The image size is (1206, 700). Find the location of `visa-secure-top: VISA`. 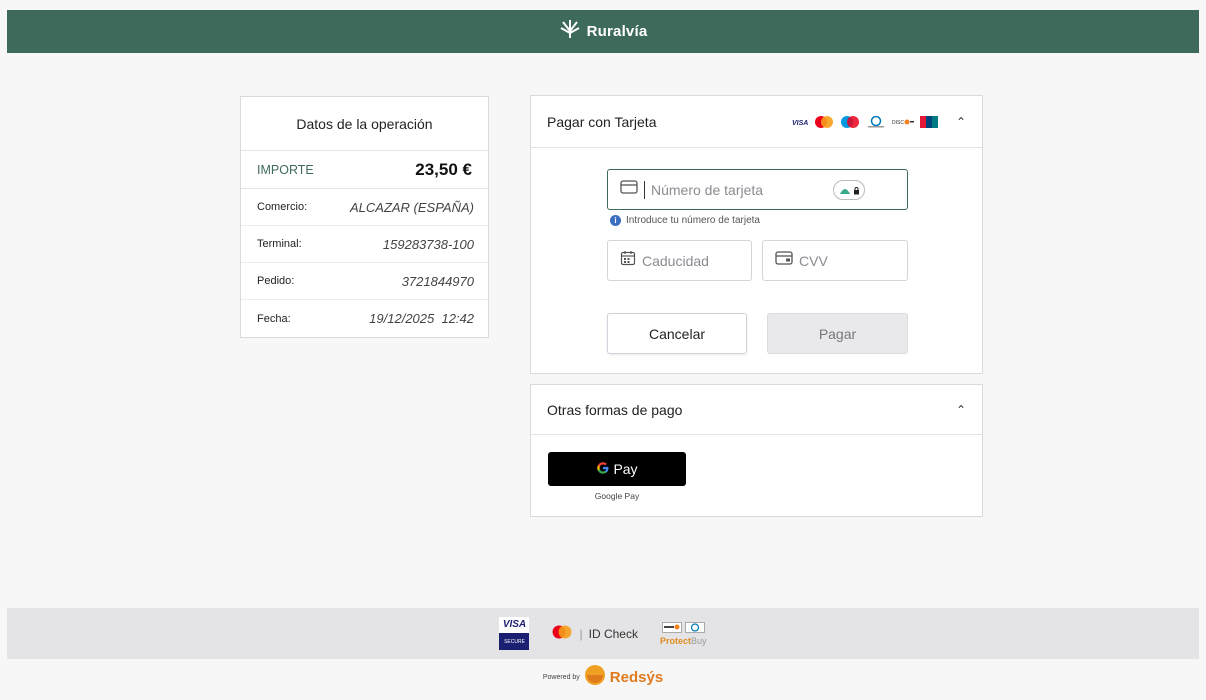

visa-secure-top: VISA is located at coordinates (514, 624).